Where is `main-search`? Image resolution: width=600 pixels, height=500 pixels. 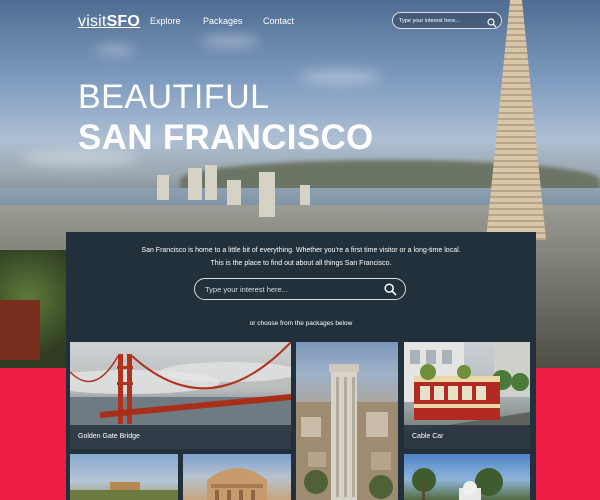 main-search is located at coordinates (300, 289).